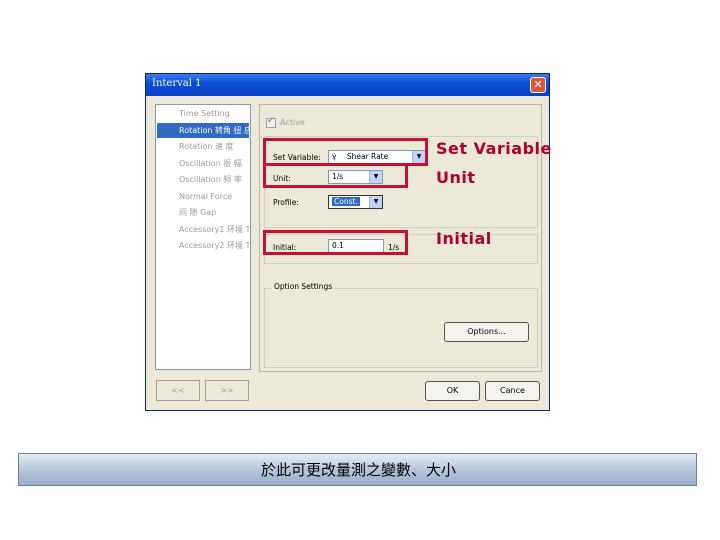 The image size is (720, 540). Describe the element at coordinates (203, 113) in the screenshot. I see `nav-item: Time Setting` at that location.